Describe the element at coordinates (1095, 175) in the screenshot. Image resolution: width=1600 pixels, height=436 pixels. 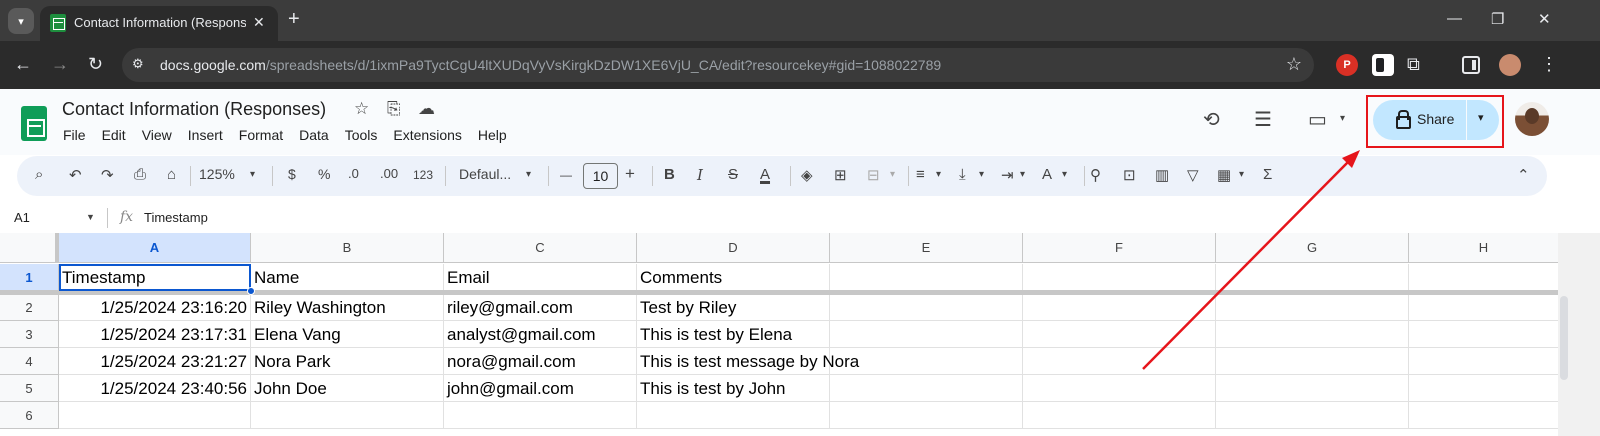
I see `insert-link-icon: ⚲` at that location.